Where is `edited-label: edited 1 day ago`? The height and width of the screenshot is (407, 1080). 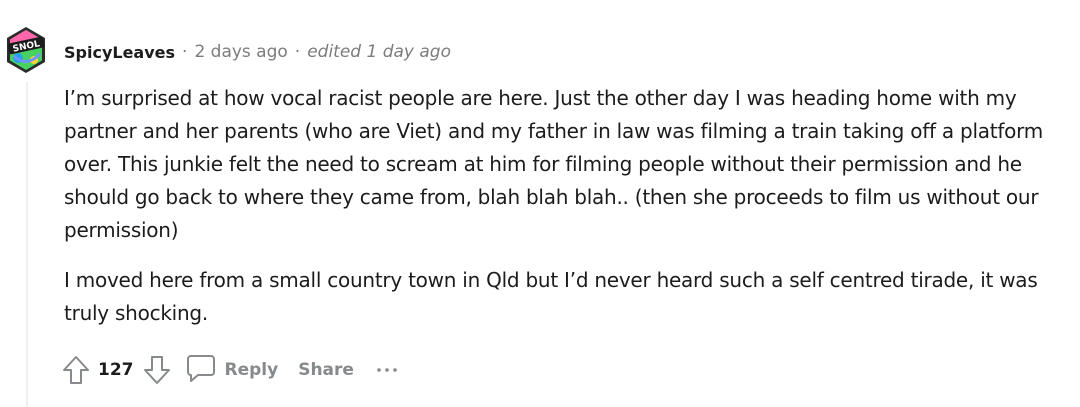 edited-label: edited 1 day ago is located at coordinates (379, 52).